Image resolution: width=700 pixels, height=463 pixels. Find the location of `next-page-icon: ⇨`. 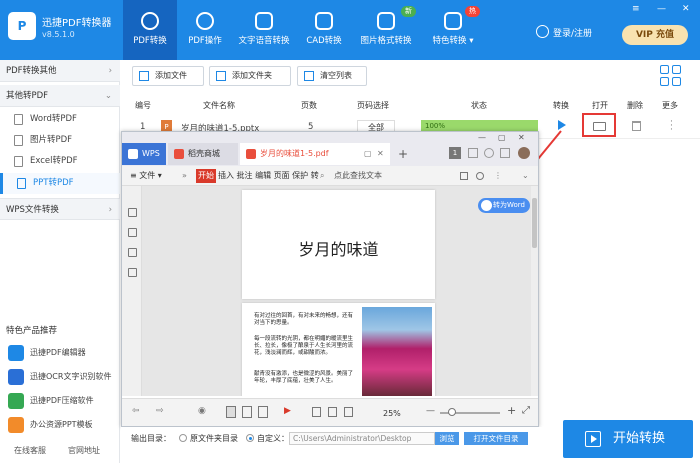

next-page-icon: ⇨ is located at coordinates (160, 411).